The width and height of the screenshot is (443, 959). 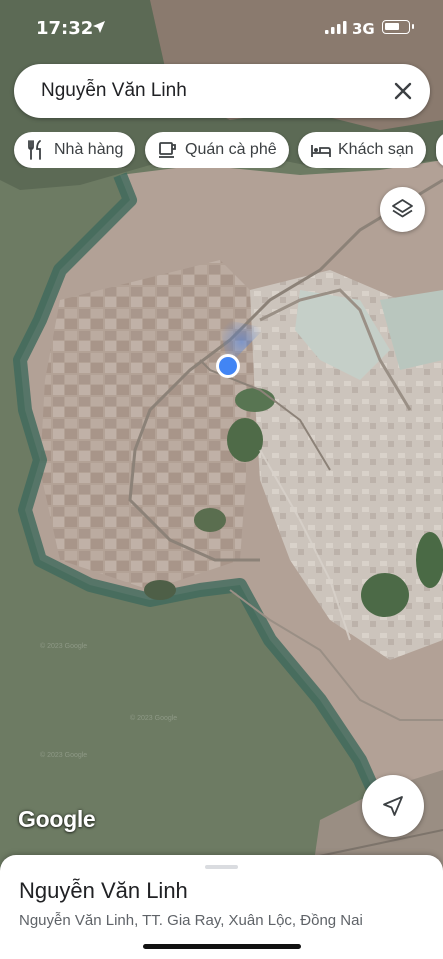 I want to click on chip-label: Quán cà phê, so click(x=231, y=149).